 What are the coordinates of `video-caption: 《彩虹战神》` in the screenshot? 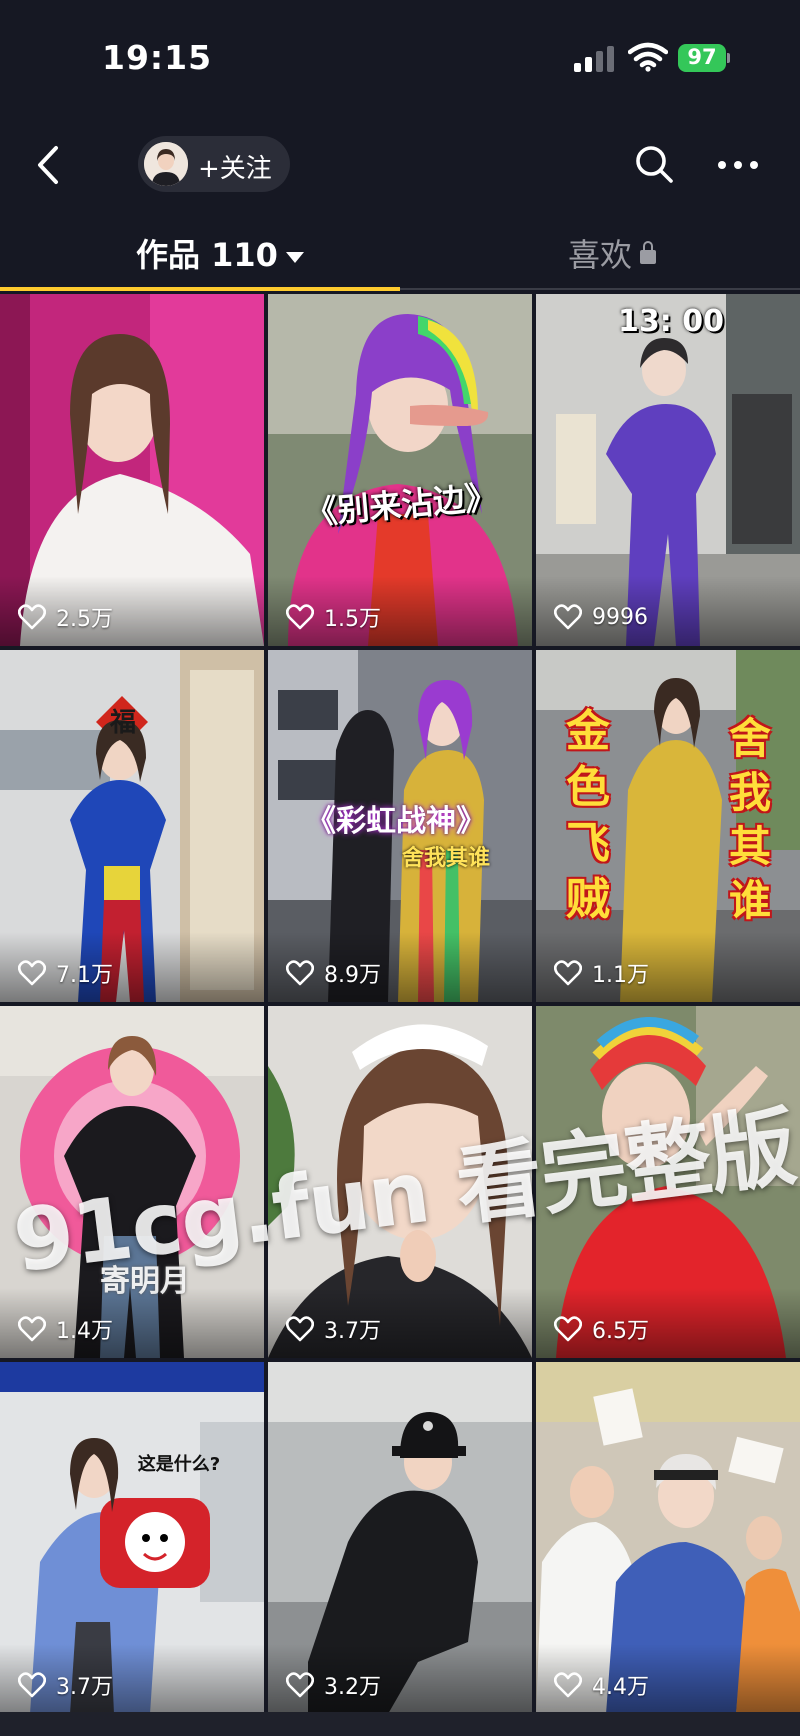 It's located at (396, 821).